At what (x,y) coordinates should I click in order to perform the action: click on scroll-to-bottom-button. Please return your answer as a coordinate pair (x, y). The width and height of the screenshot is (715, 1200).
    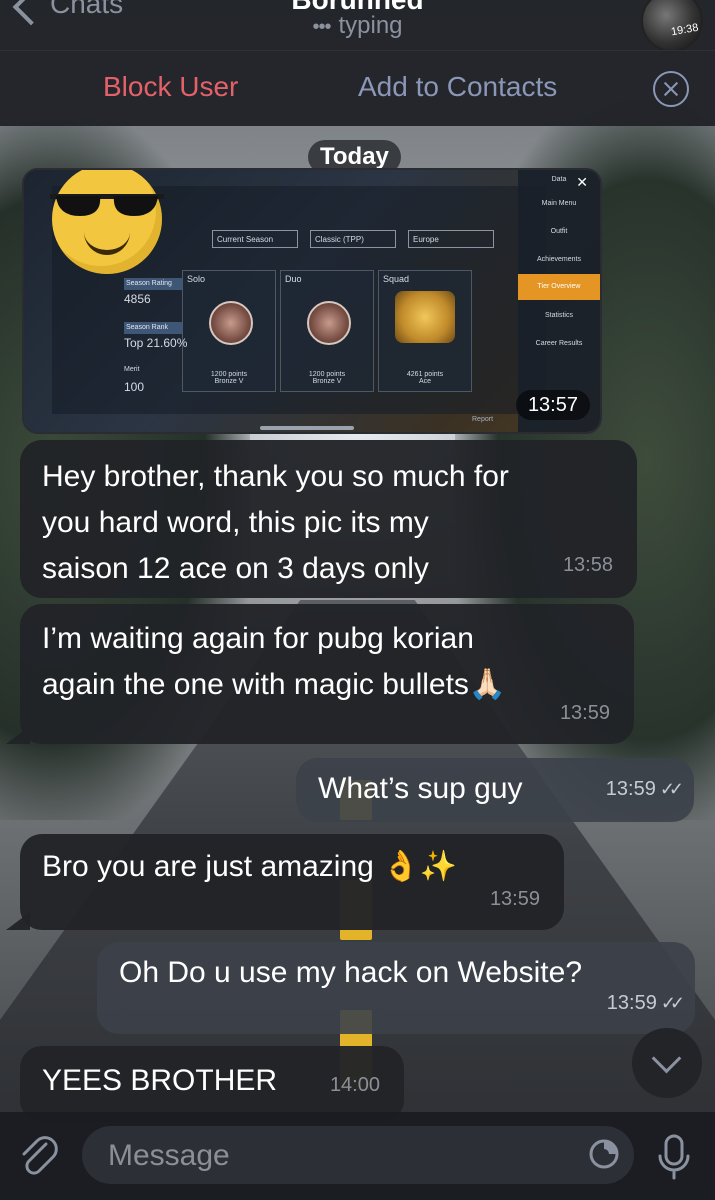
    Looking at the image, I should click on (667, 1063).